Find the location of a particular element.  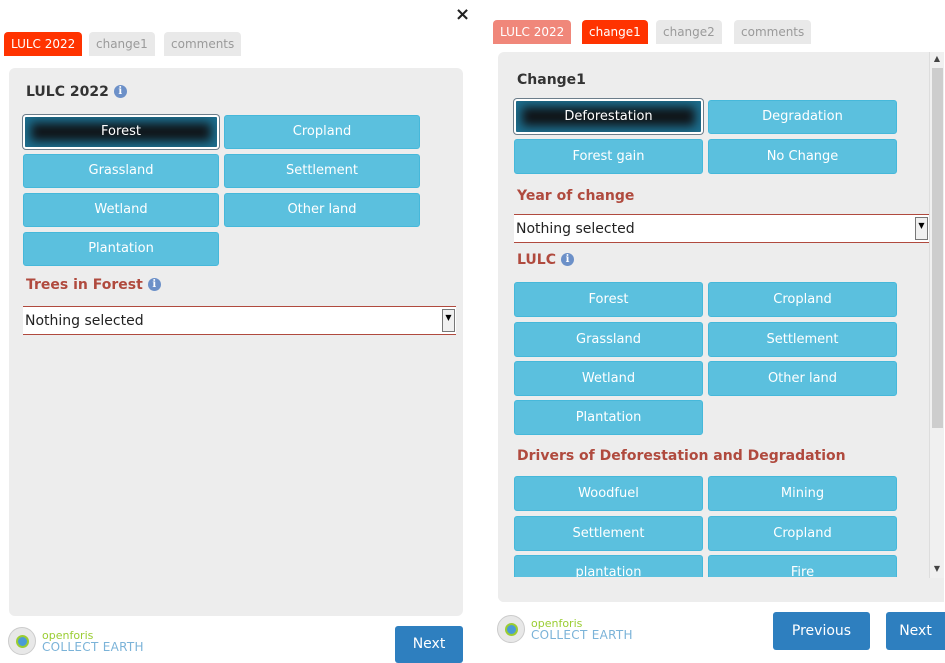

scrollbar: ▲ ▼ is located at coordinates (936, 315).